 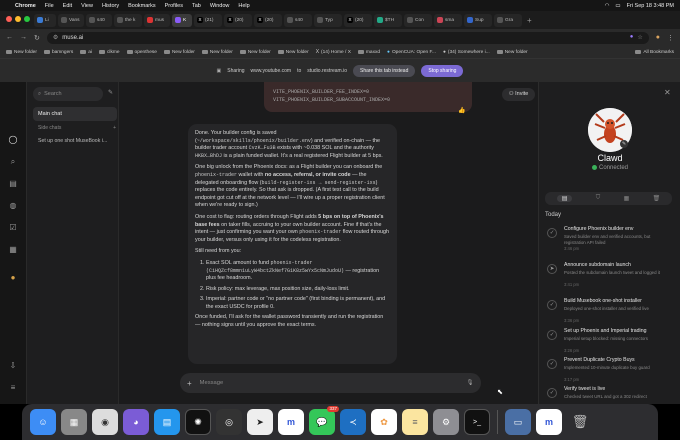 I want to click on menu-history: History, so click(x=110, y=6).